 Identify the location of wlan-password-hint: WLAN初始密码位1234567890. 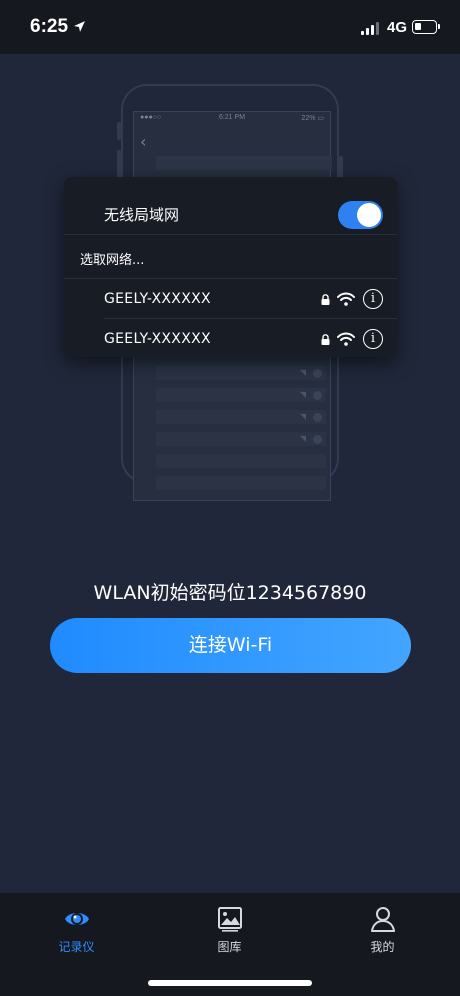
(230, 593).